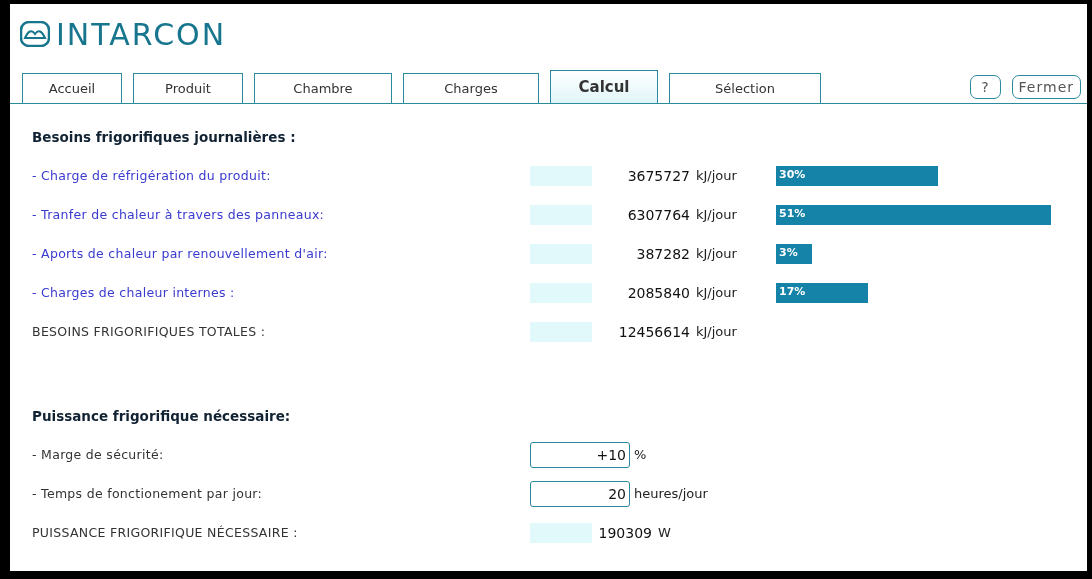  Describe the element at coordinates (610, 292) in the screenshot. I see `value-field: 2085840` at that location.